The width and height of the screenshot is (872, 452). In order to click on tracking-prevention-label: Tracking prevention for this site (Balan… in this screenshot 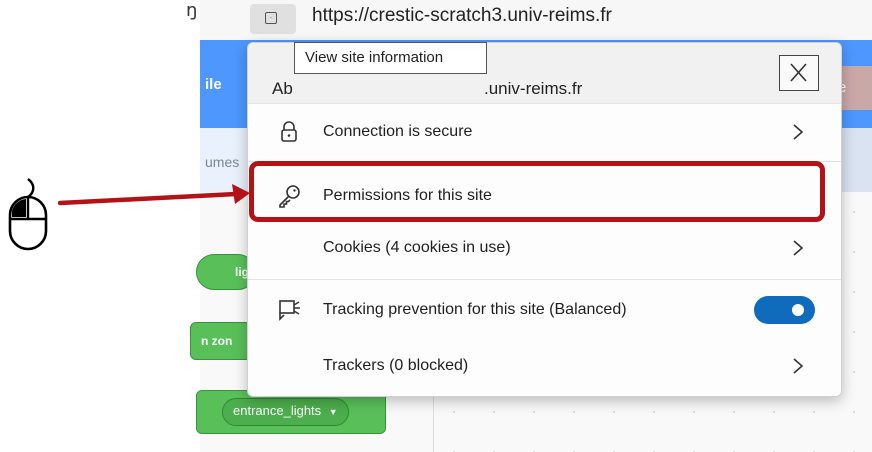, I will do `click(475, 309)`.